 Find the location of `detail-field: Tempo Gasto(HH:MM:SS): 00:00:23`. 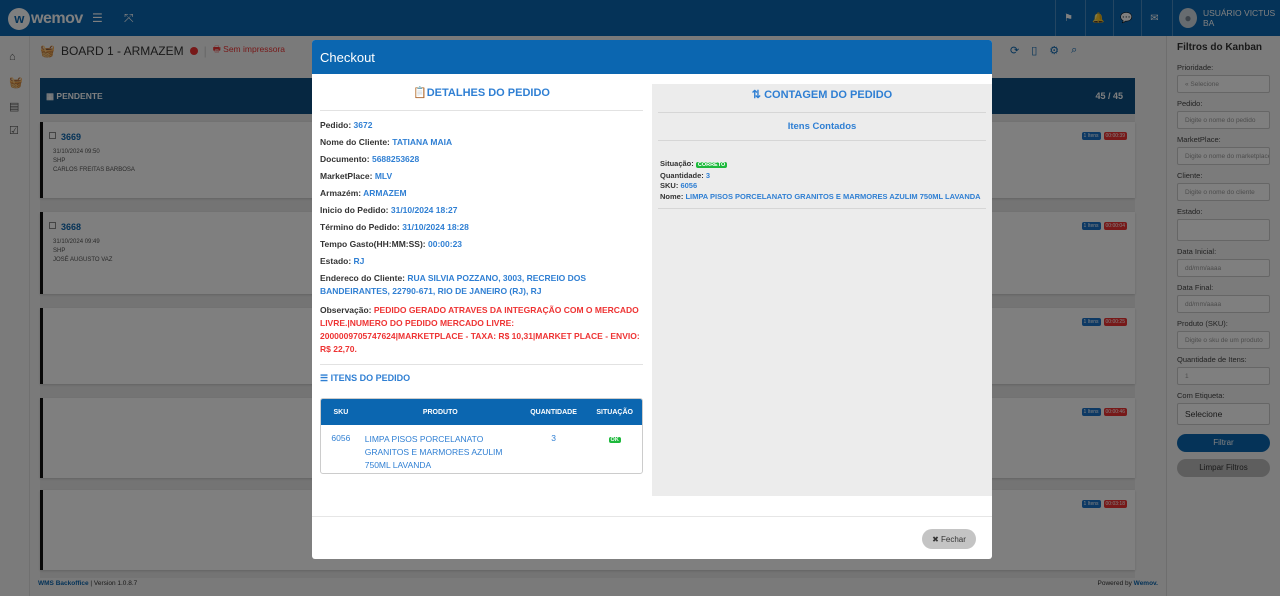

detail-field: Tempo Gasto(HH:MM:SS): 00:00:23 is located at coordinates (391, 244).